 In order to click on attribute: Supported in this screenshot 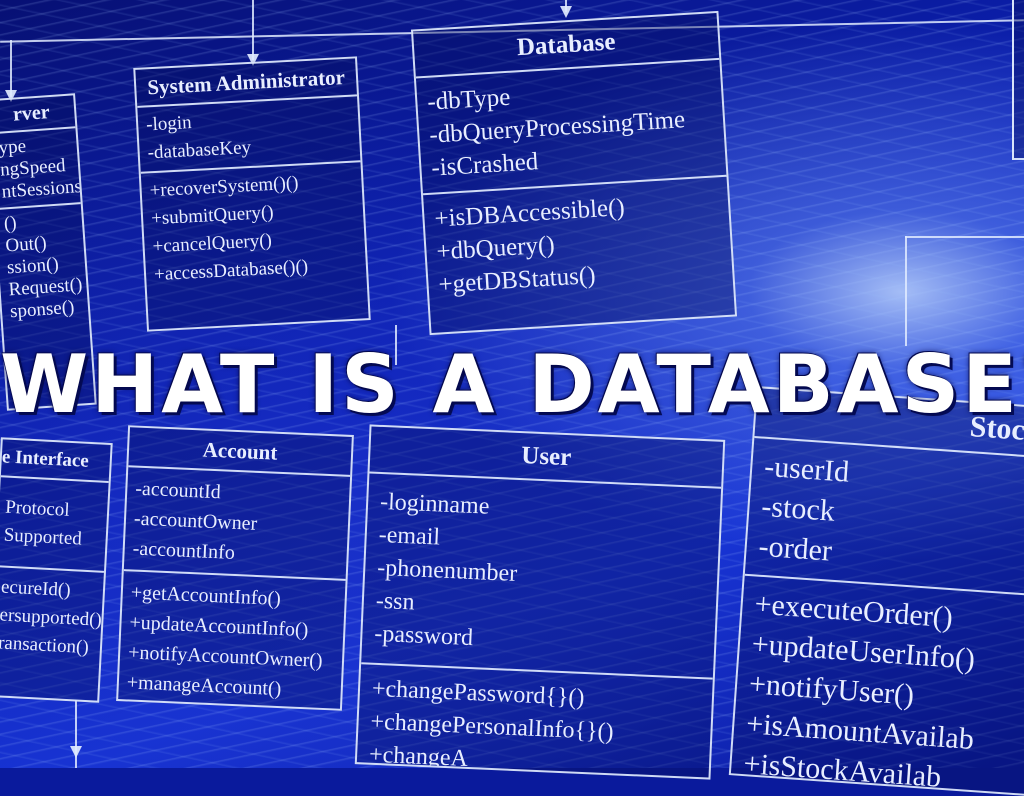, I will do `click(43, 537)`.